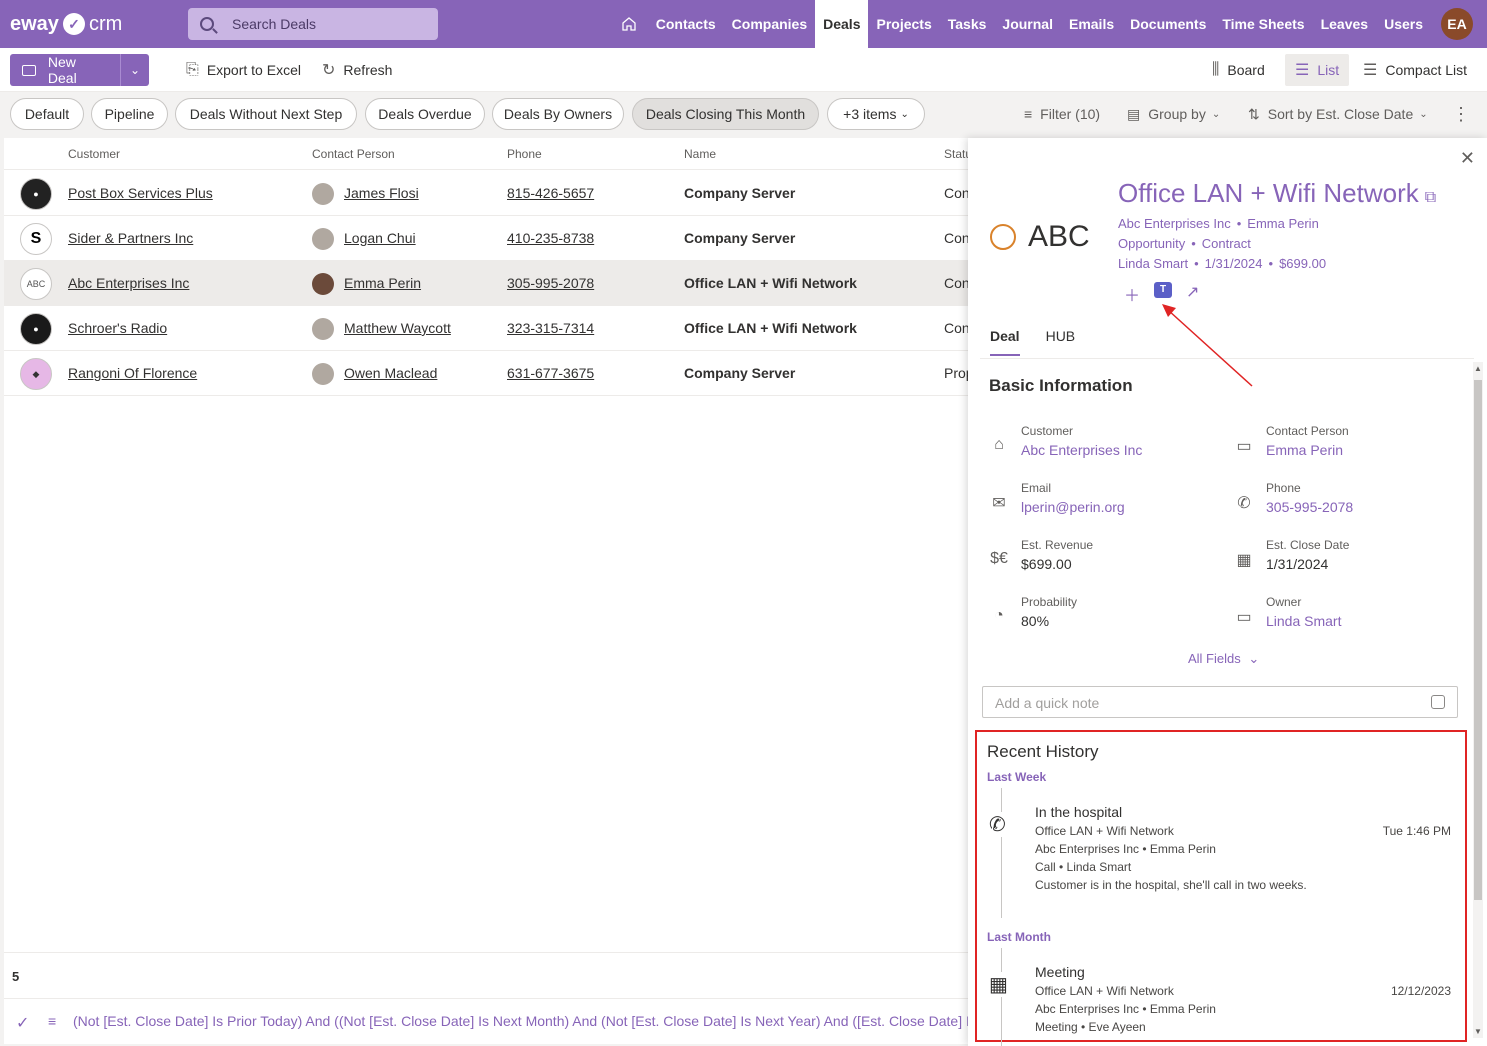  I want to click on basic-info-heading: Basic Information, so click(1061, 385).